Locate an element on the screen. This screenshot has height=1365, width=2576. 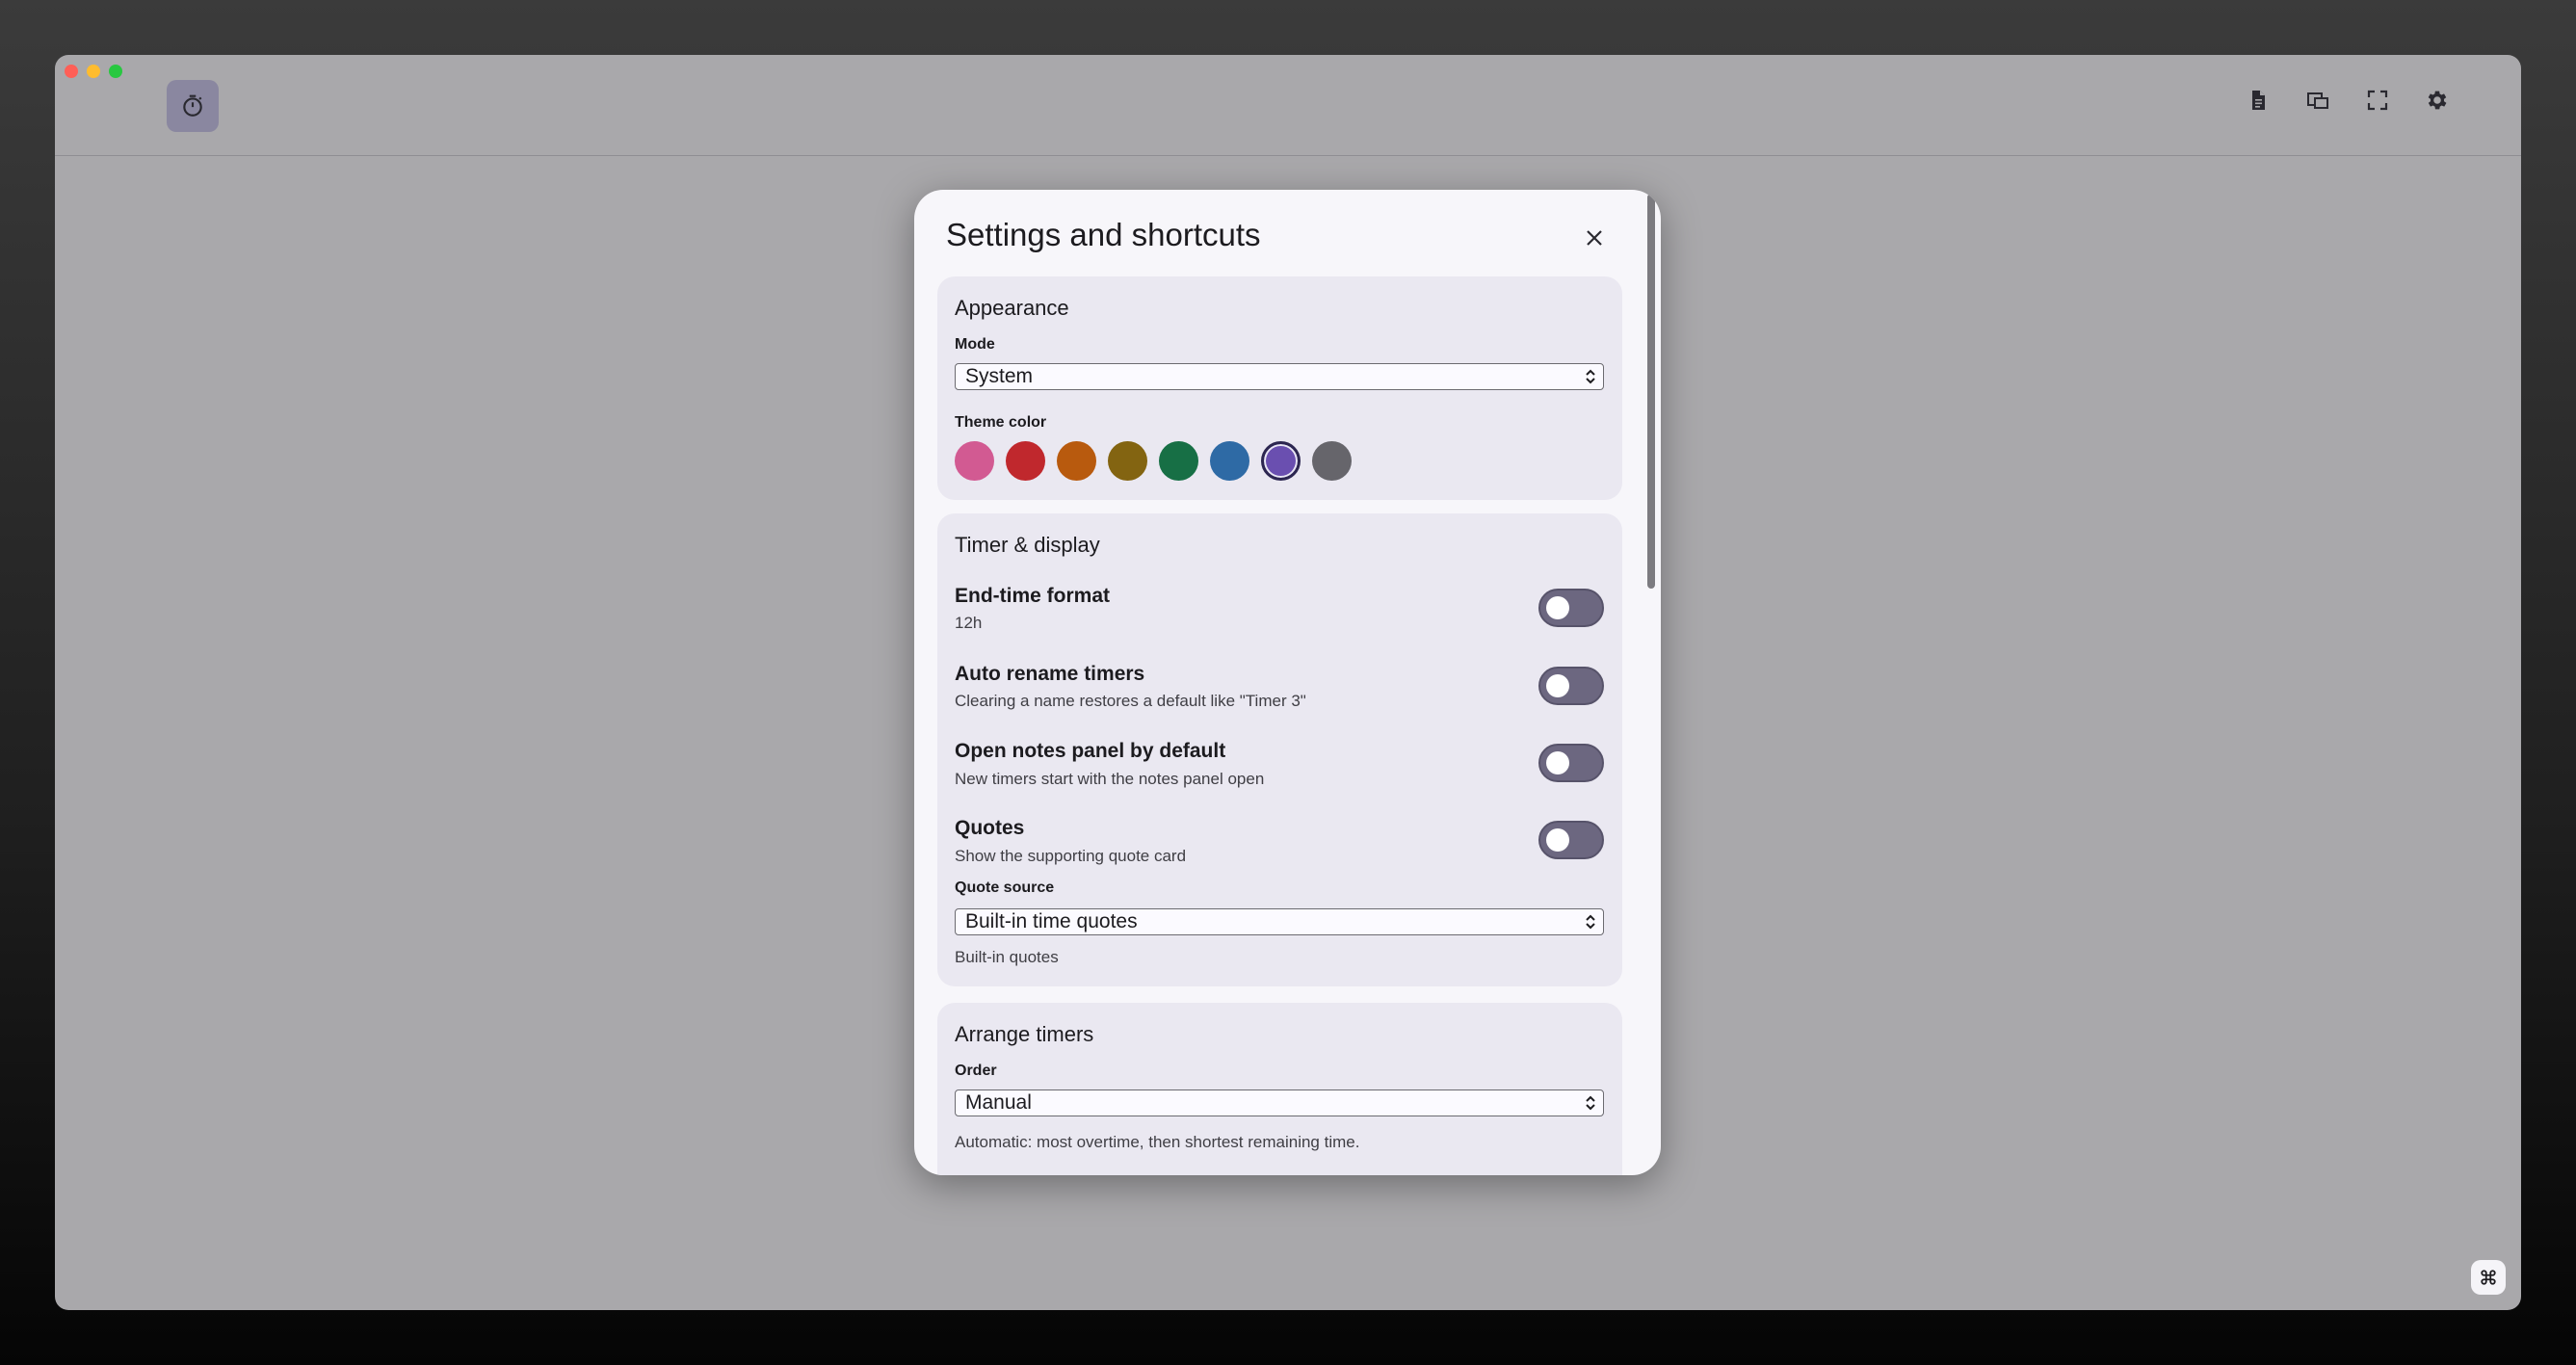
gear-icon is located at coordinates (2437, 101).